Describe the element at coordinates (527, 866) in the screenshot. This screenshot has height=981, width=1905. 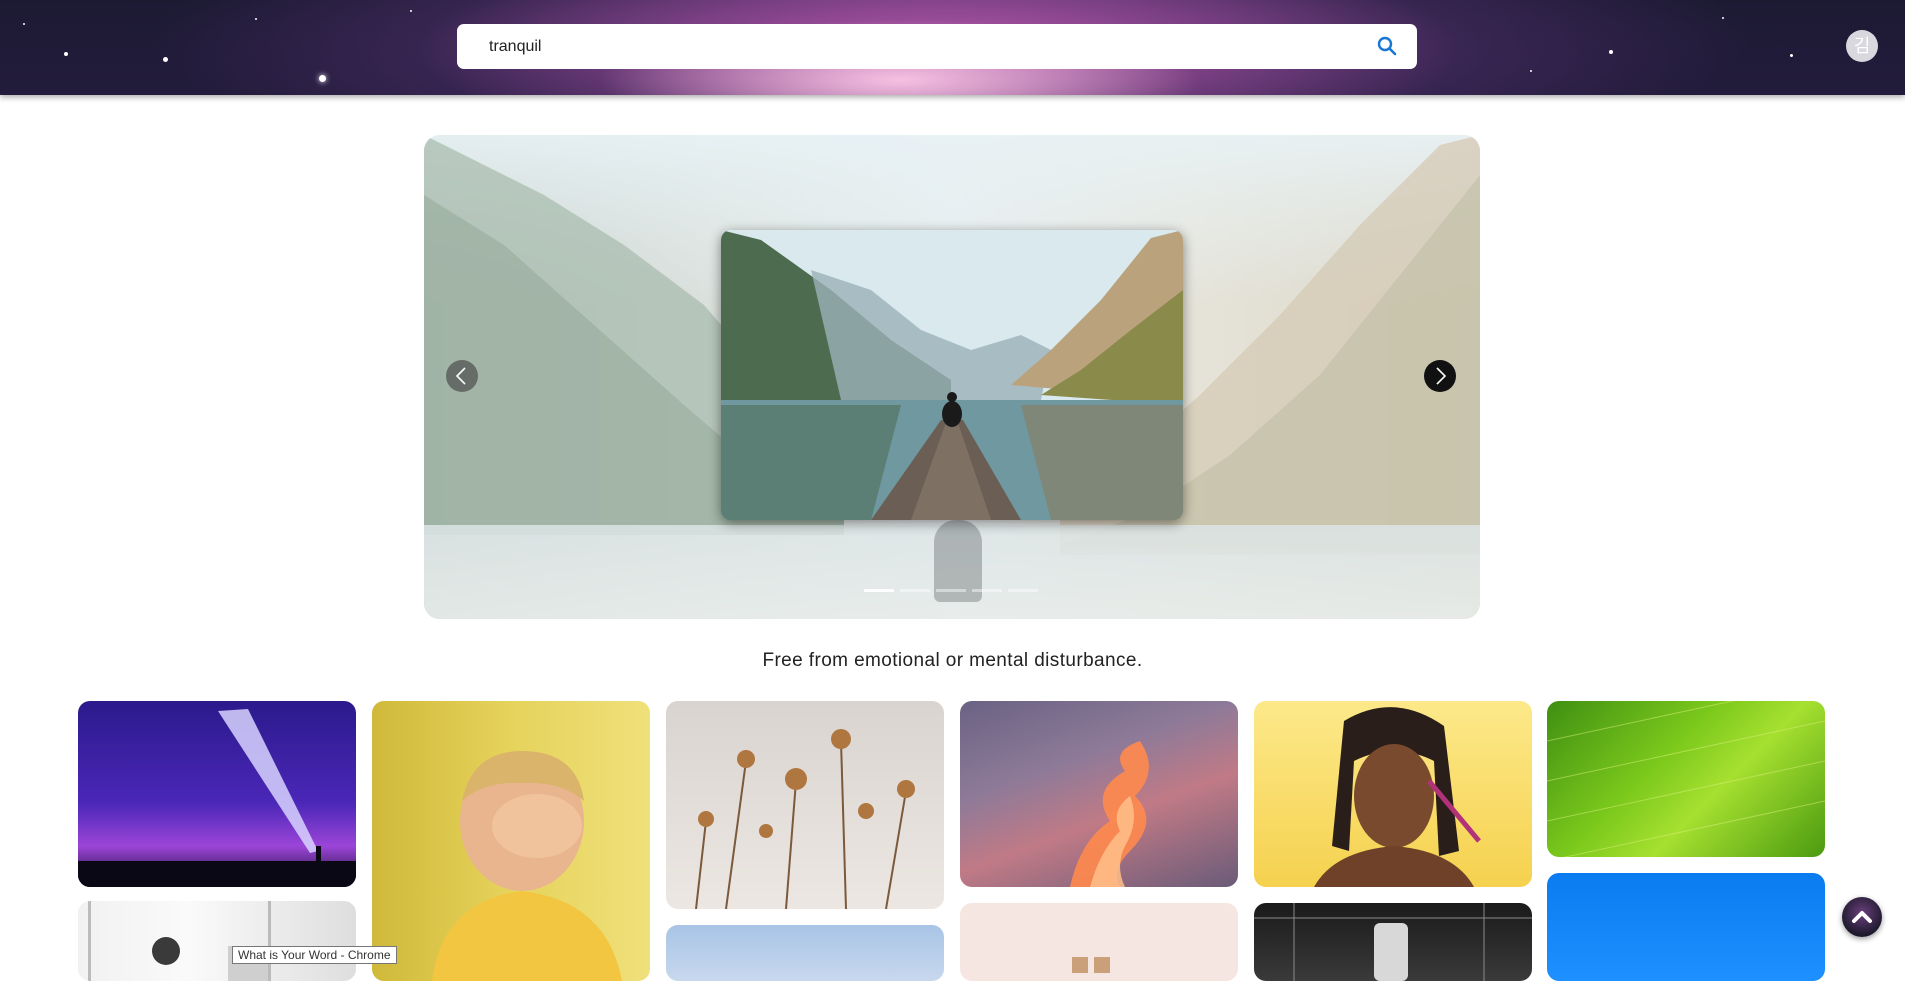
I see `child-image` at that location.